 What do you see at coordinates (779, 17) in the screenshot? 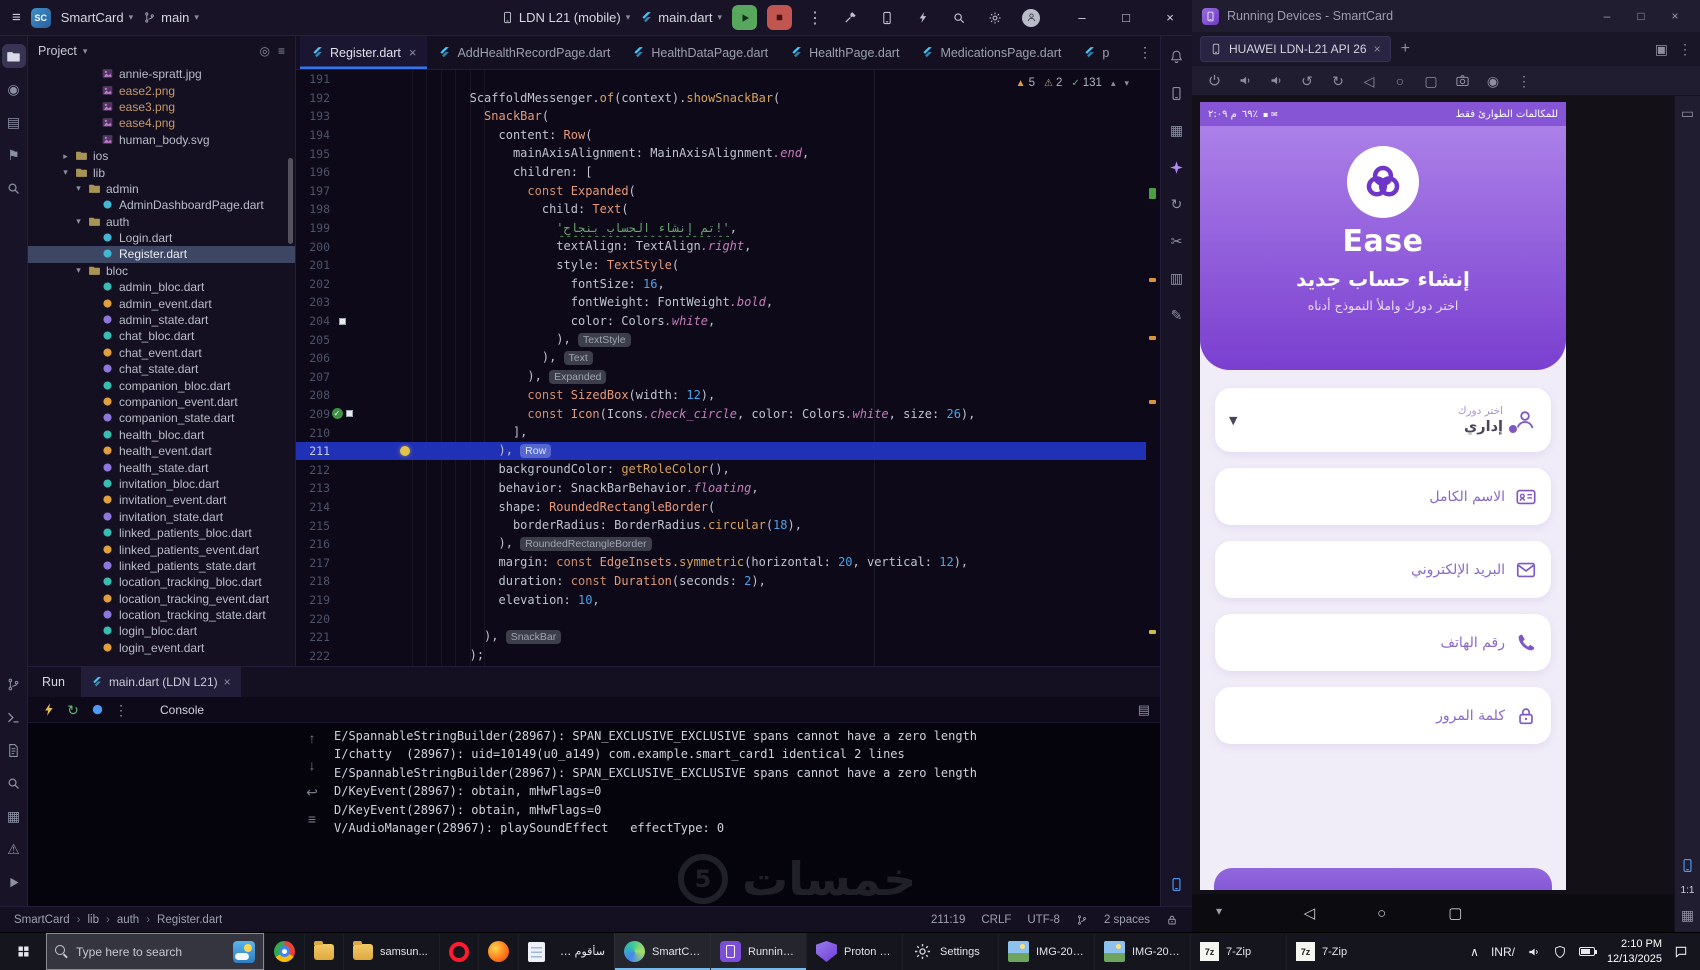
I see `stop-button` at bounding box center [779, 17].